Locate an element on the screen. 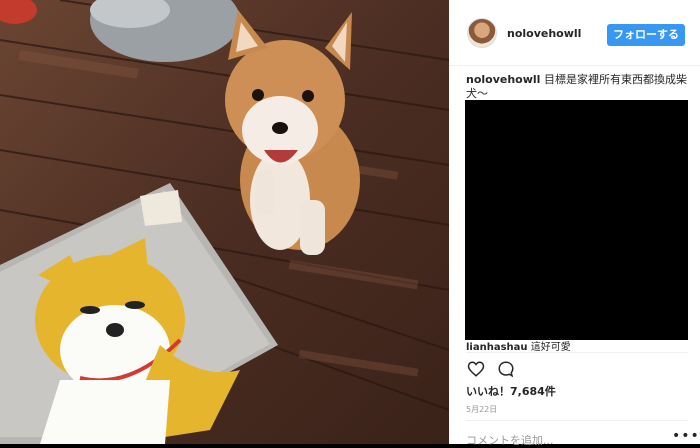 The image size is (700, 448). like-count: いいね！7,684件 is located at coordinates (511, 391).